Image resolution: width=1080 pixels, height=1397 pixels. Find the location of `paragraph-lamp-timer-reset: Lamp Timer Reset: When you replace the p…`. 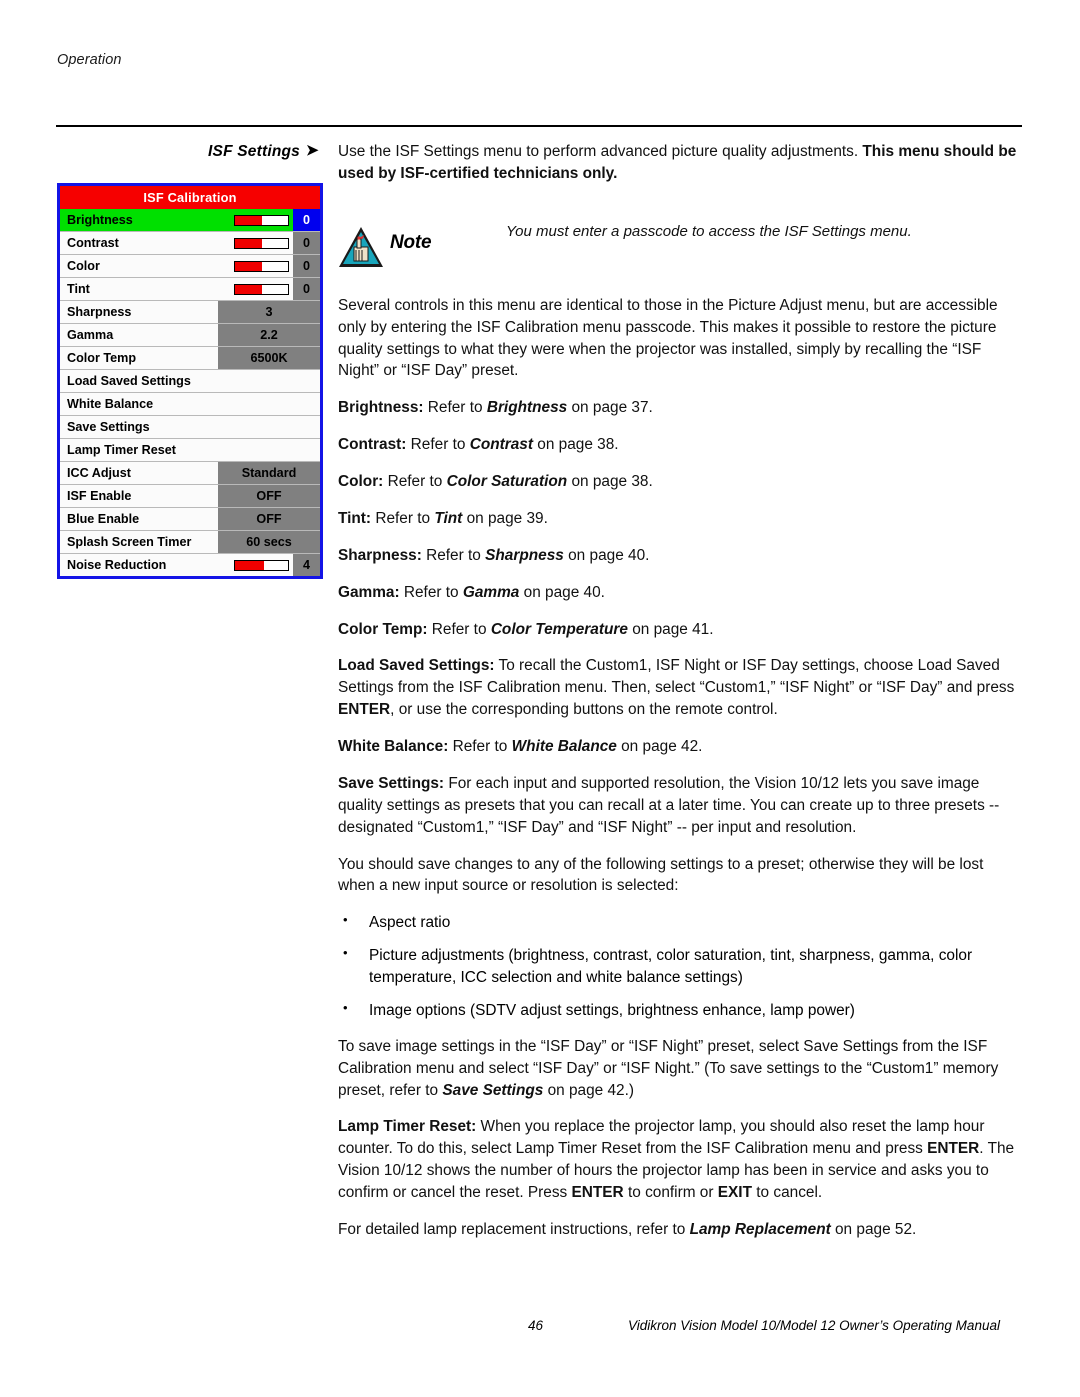

paragraph-lamp-timer-reset: Lamp Timer Reset: When you replace the p… is located at coordinates (680, 1160).